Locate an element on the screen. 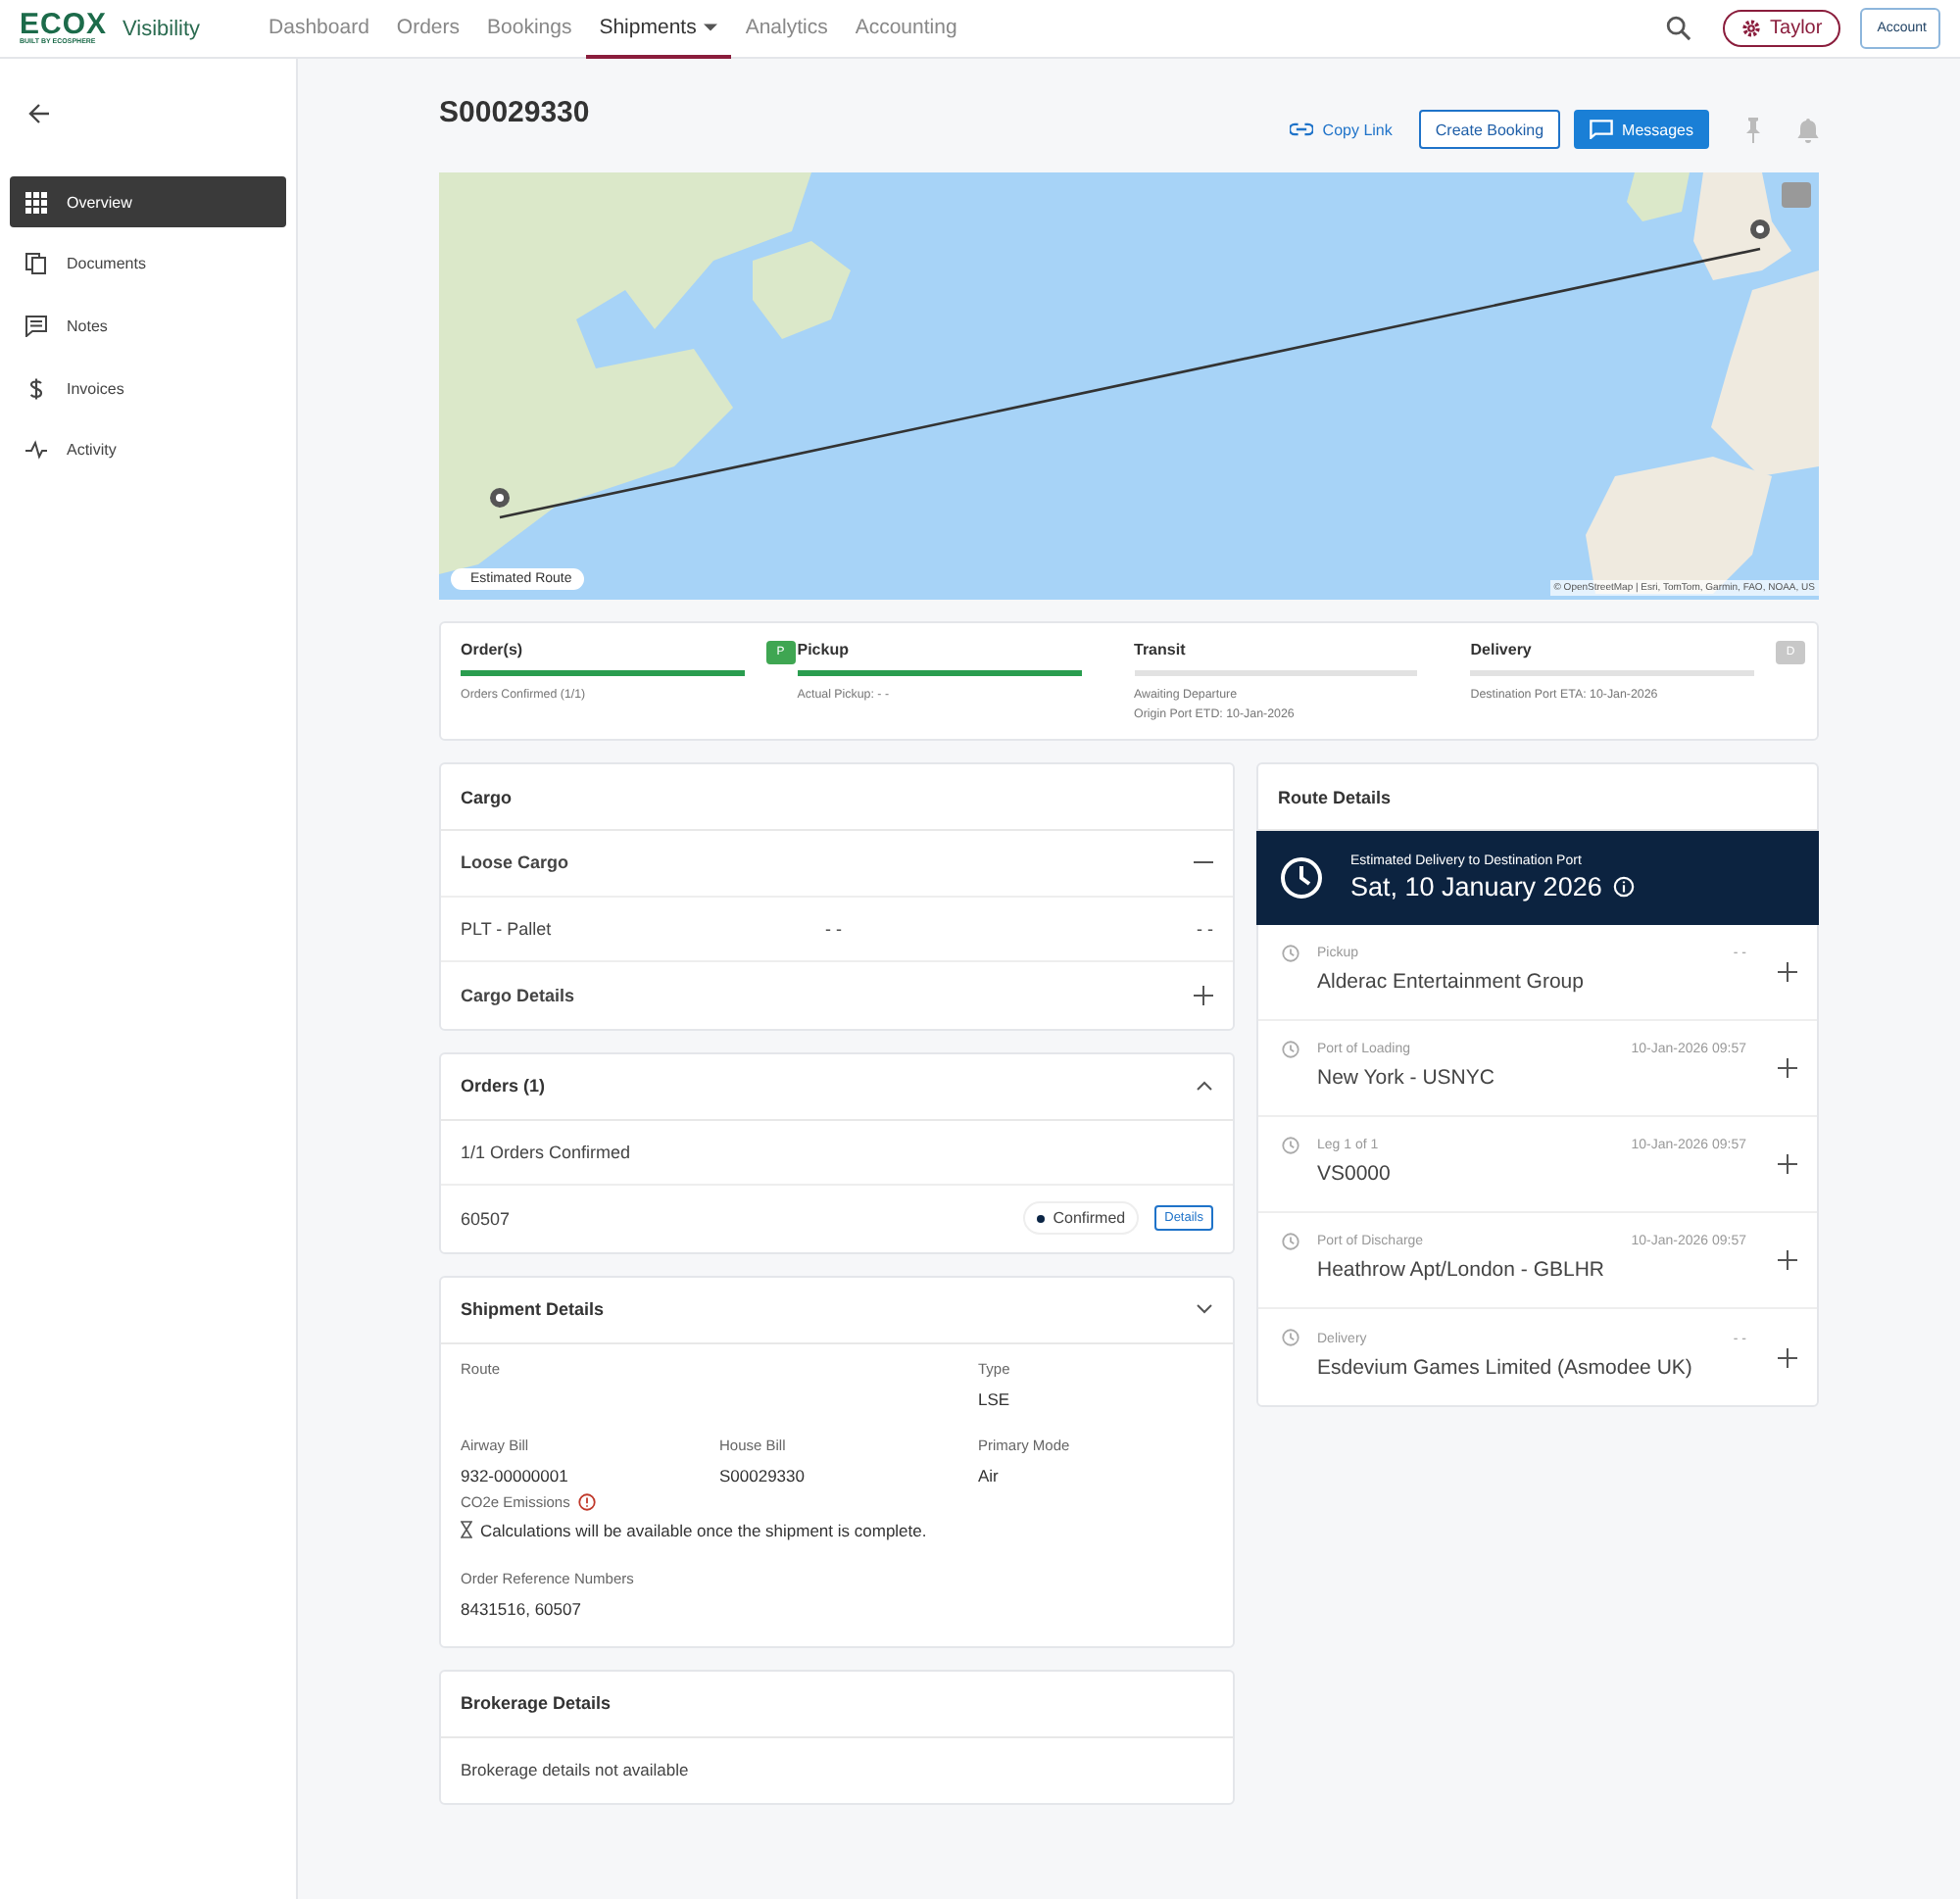 The image size is (1960, 1899). copy-link-button: Copy Link is located at coordinates (1340, 129).